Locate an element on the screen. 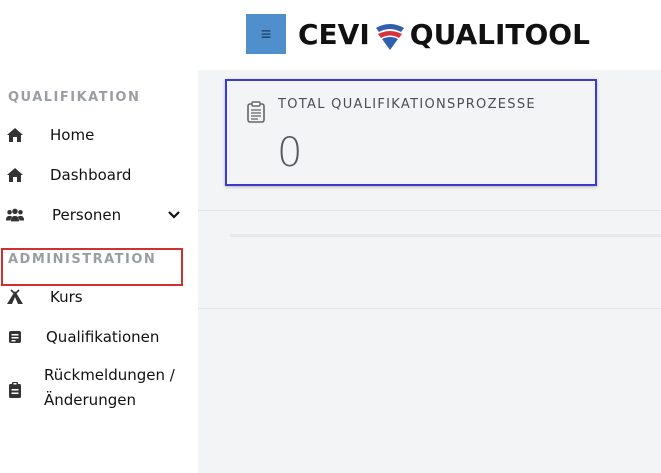 This screenshot has width=661, height=473. menu-toggle-button: ≡ is located at coordinates (266, 34).